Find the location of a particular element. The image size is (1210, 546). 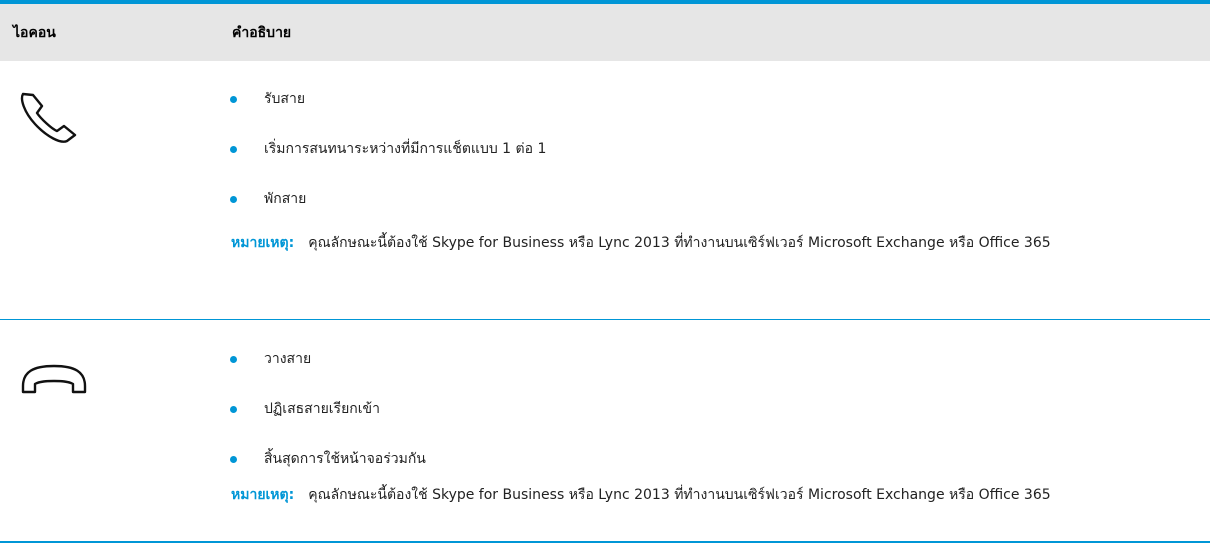

list-item: รับสาย is located at coordinates (267, 99).